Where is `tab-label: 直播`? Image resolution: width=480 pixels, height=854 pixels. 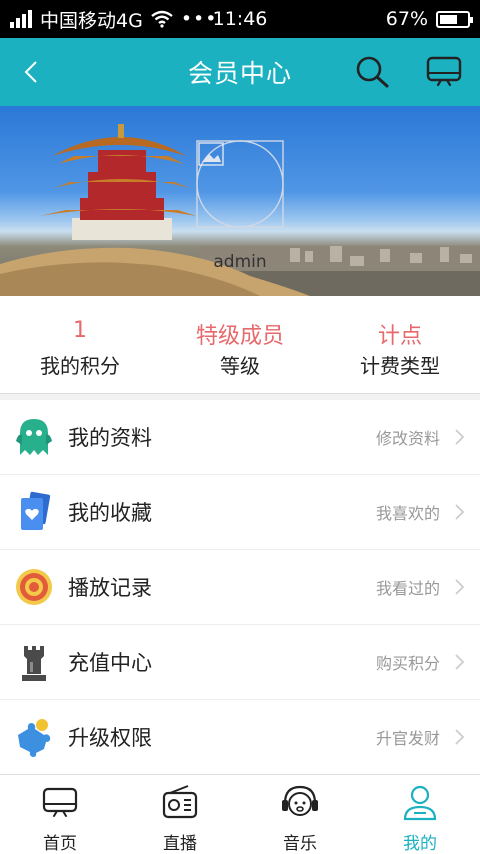
tab-label: 直播 is located at coordinates (180, 844).